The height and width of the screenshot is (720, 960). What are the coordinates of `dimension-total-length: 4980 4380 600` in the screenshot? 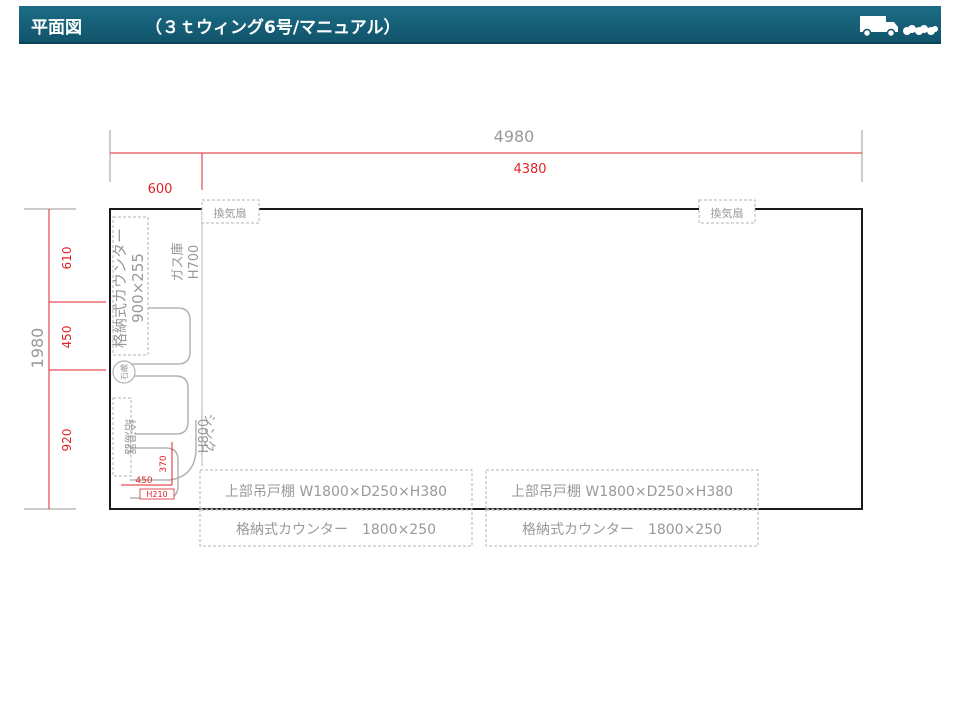 It's located at (486, 162).